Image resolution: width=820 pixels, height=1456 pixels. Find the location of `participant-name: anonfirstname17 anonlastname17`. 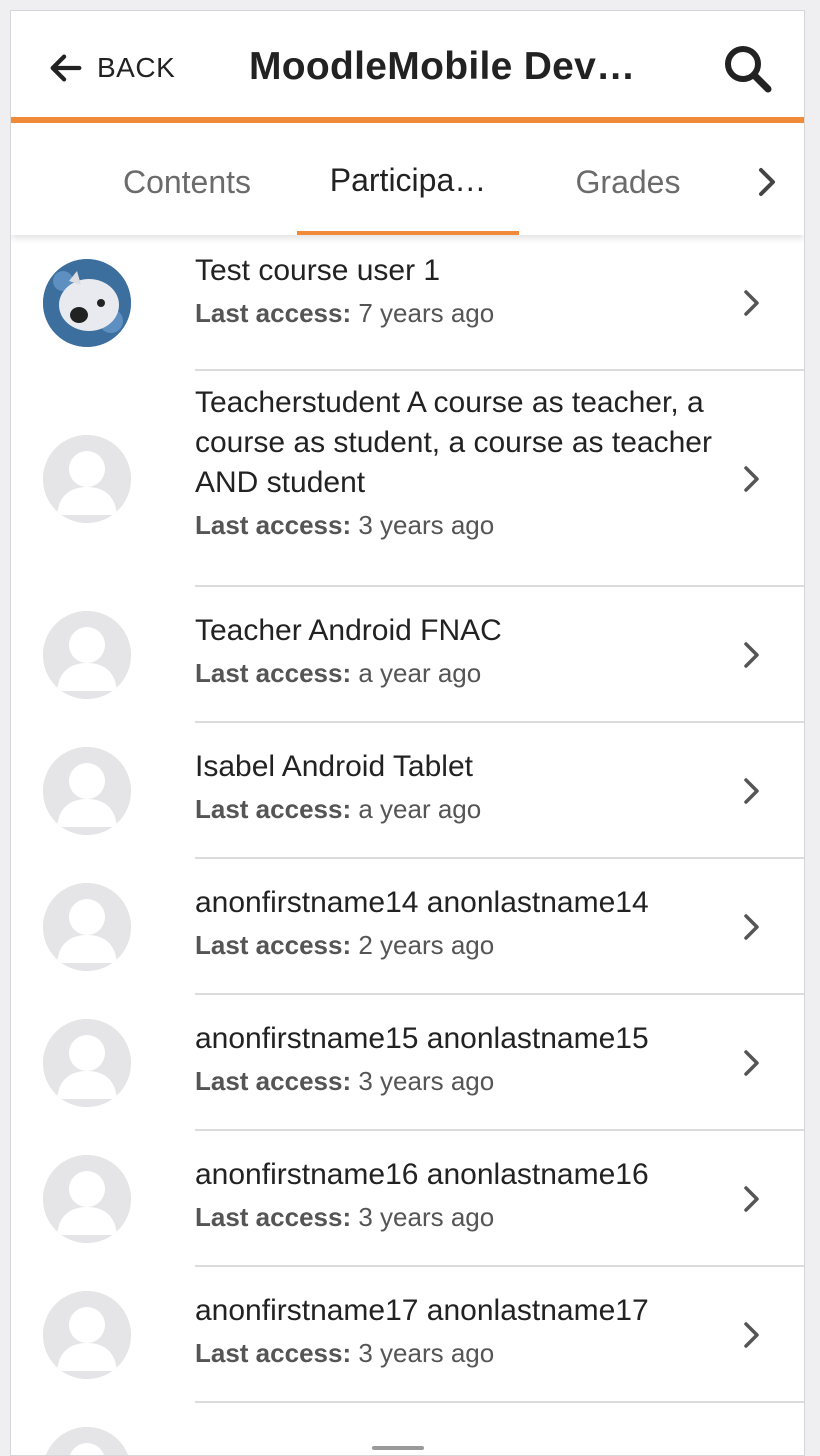

participant-name: anonfirstname17 anonlastname17 is located at coordinates (422, 1310).